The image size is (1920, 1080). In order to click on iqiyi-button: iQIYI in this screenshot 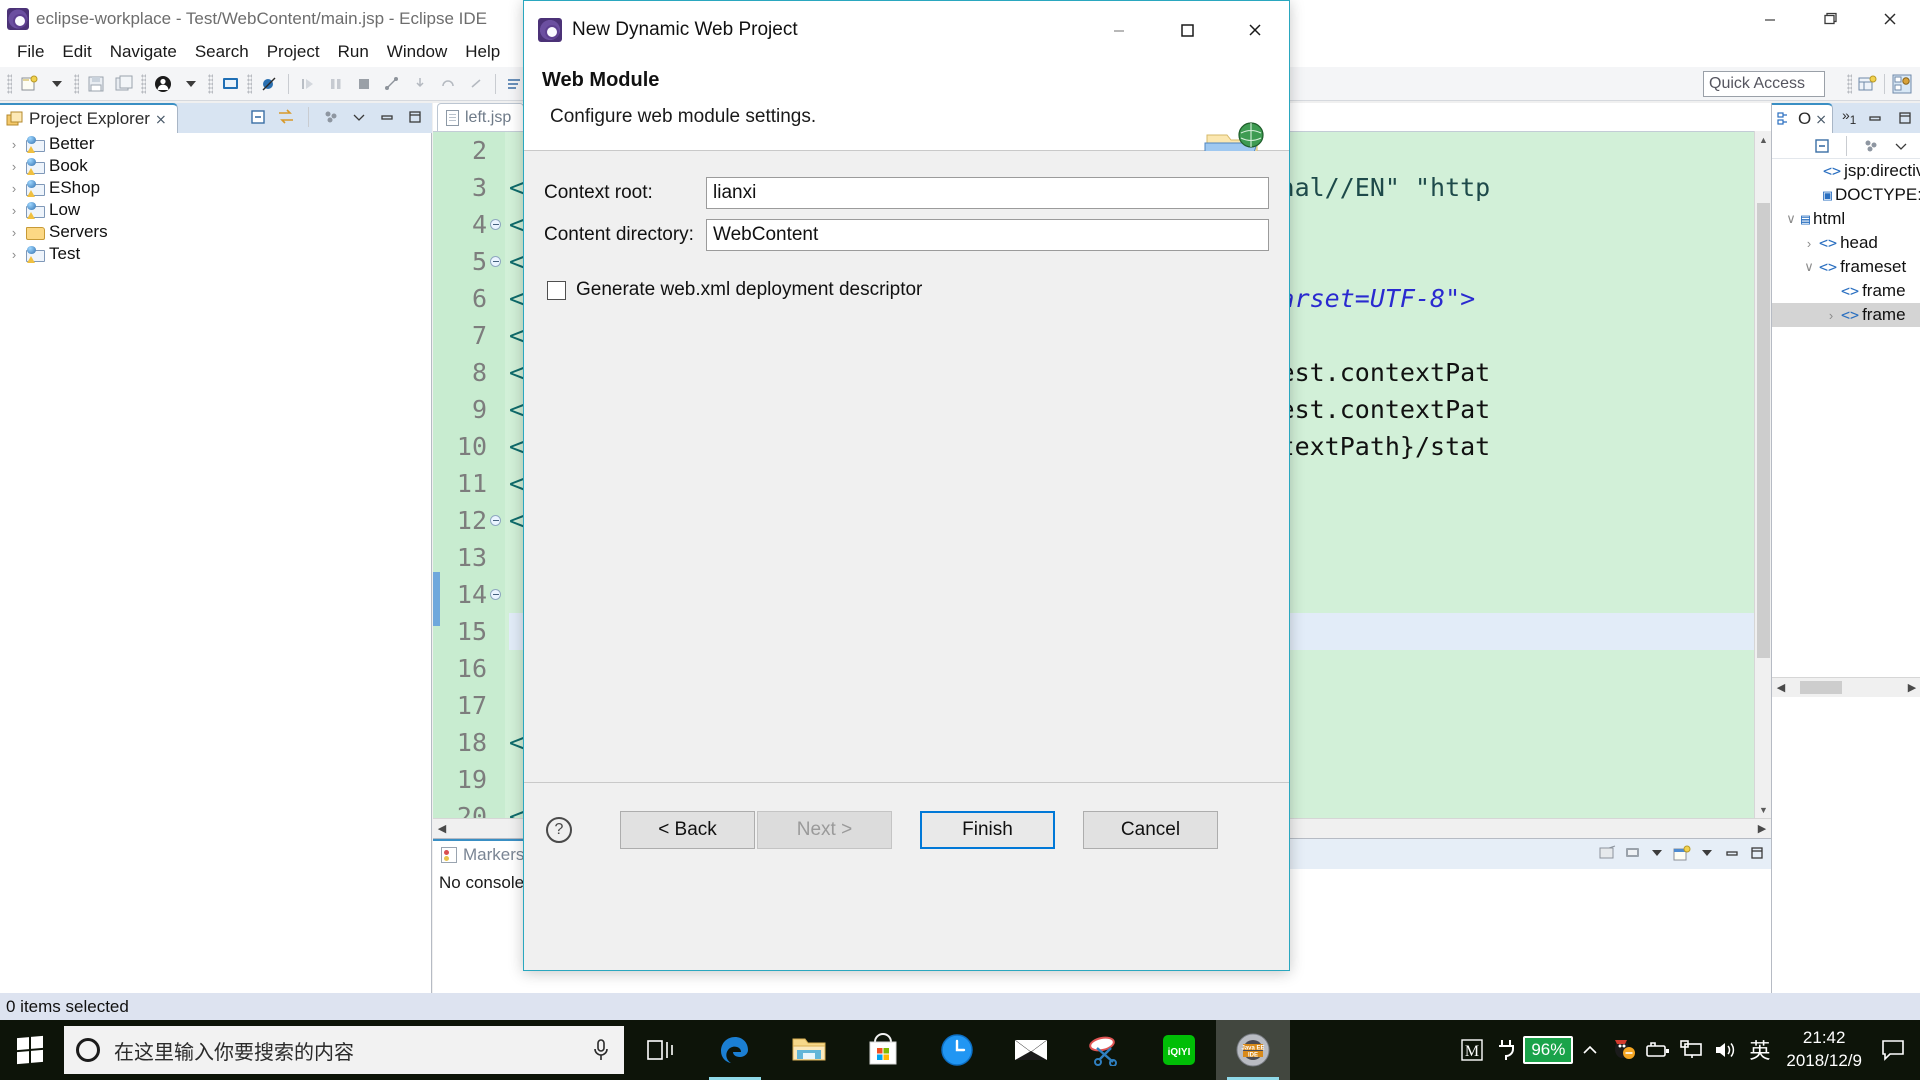, I will do `click(1179, 1050)`.